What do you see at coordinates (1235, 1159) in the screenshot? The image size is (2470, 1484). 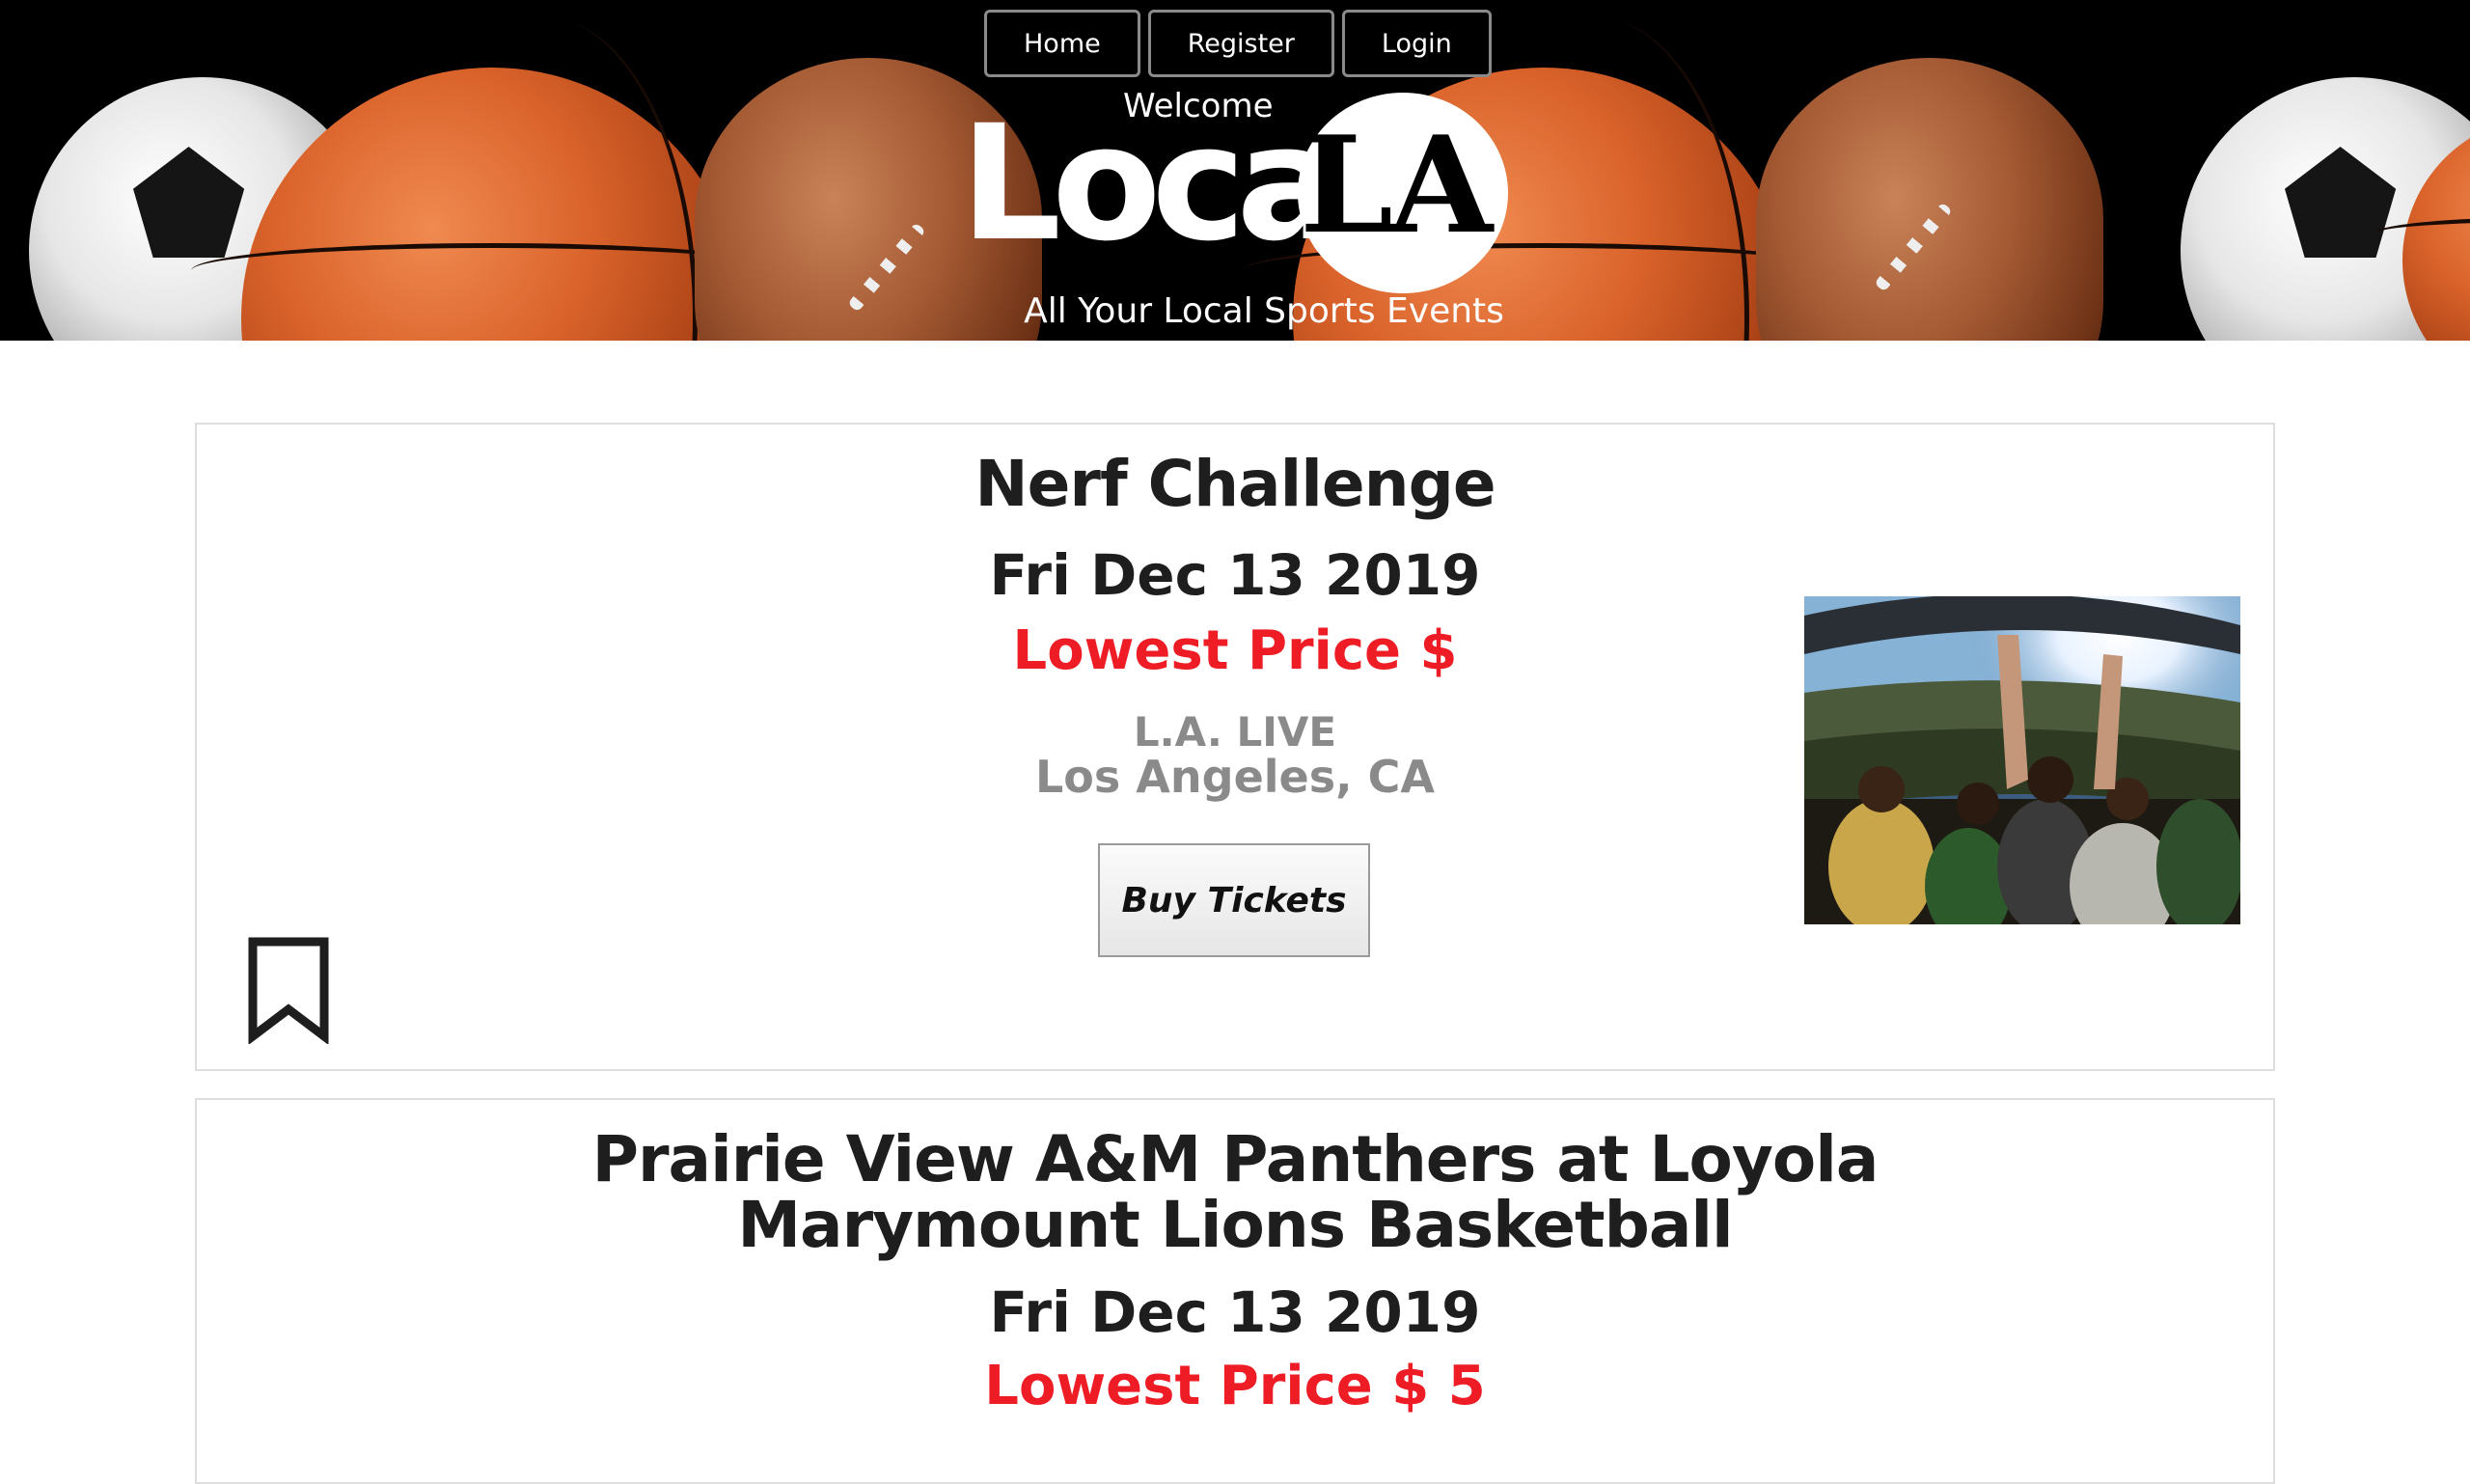 I see `event-title-line: Prairie View A&M Panthers at Loyola` at bounding box center [1235, 1159].